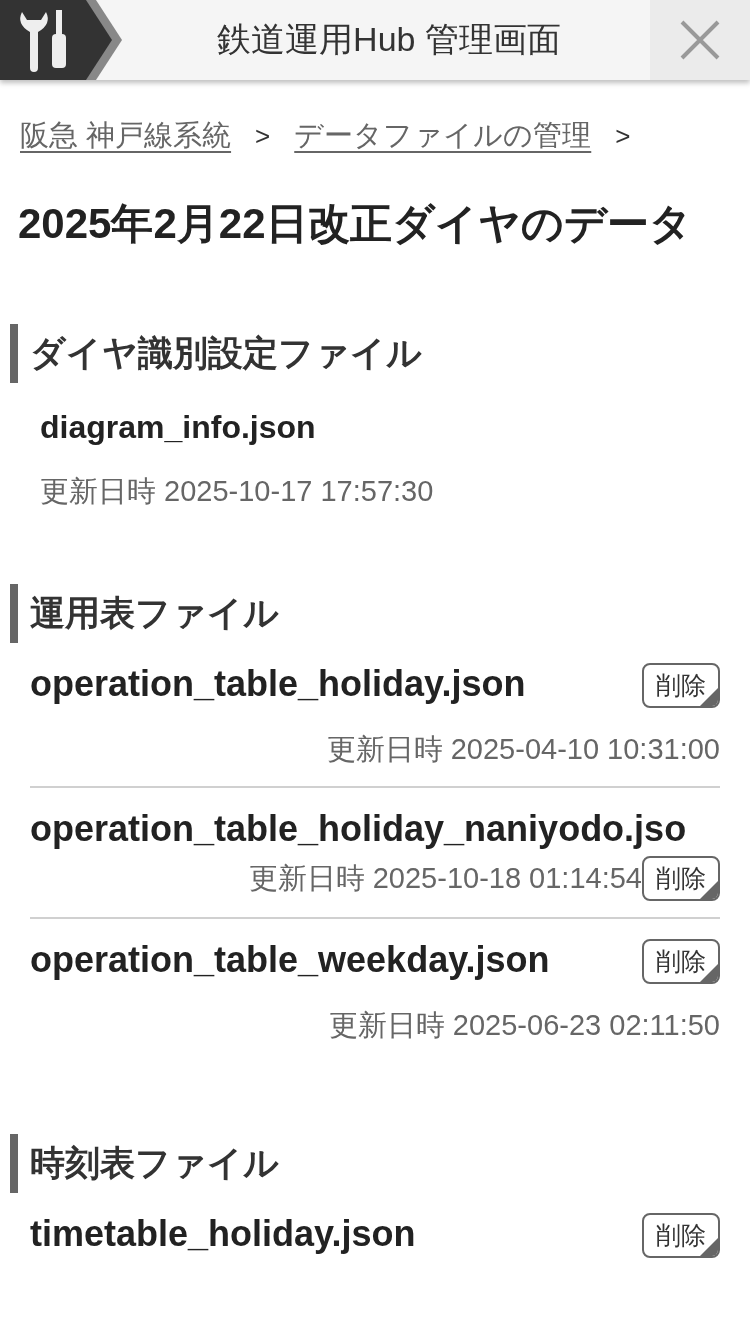 The height and width of the screenshot is (1334, 750). I want to click on file-name: operation_table_weekday.json, so click(290, 960).